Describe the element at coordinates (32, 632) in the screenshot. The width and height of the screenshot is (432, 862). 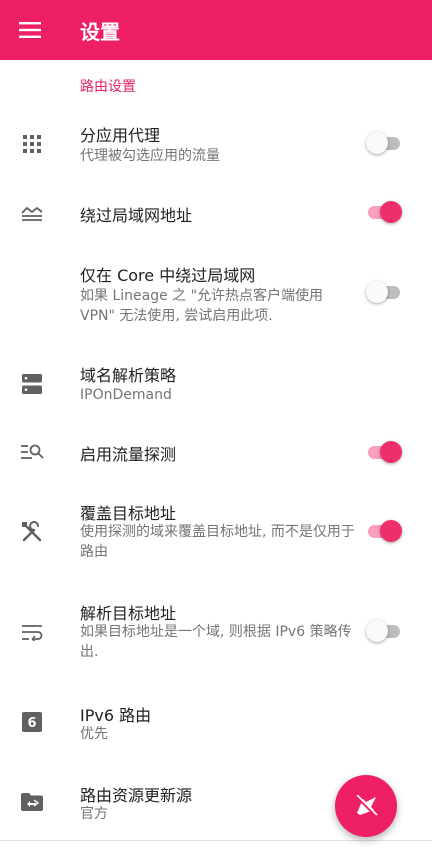
I see `wrap-text-icon` at that location.